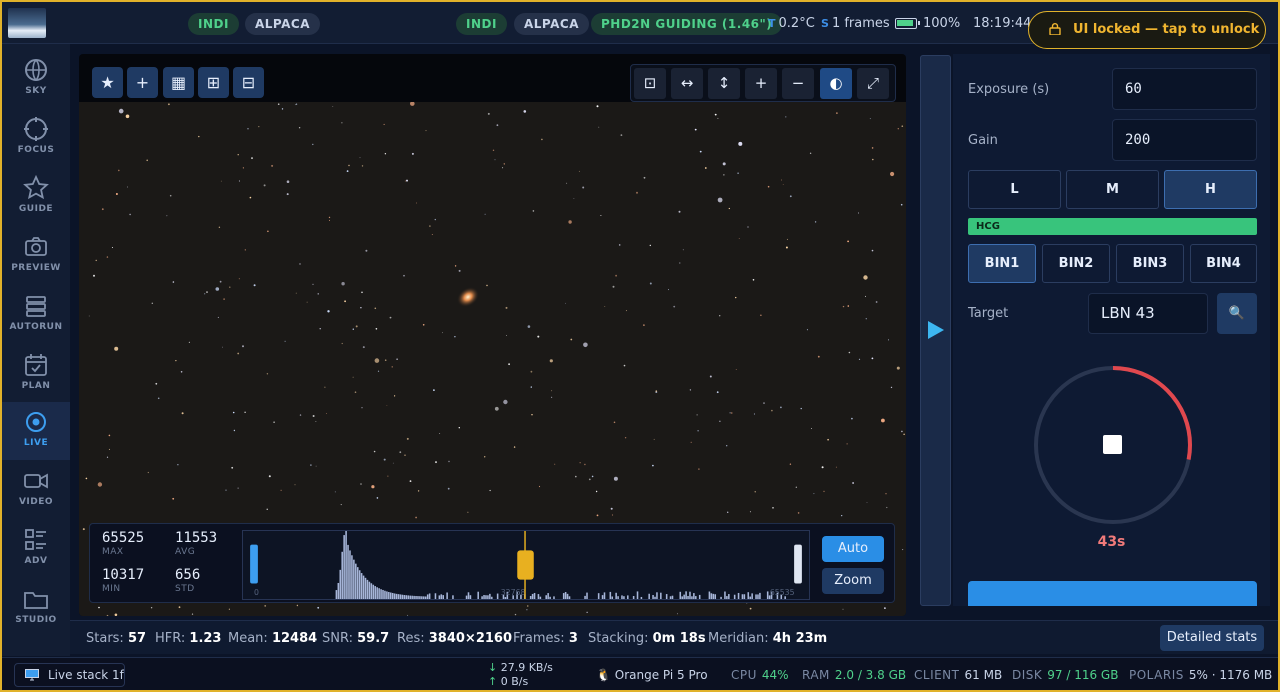 This screenshot has width=1280, height=692. Describe the element at coordinates (650, 83) in the screenshot. I see `fit-button: ⊡` at that location.